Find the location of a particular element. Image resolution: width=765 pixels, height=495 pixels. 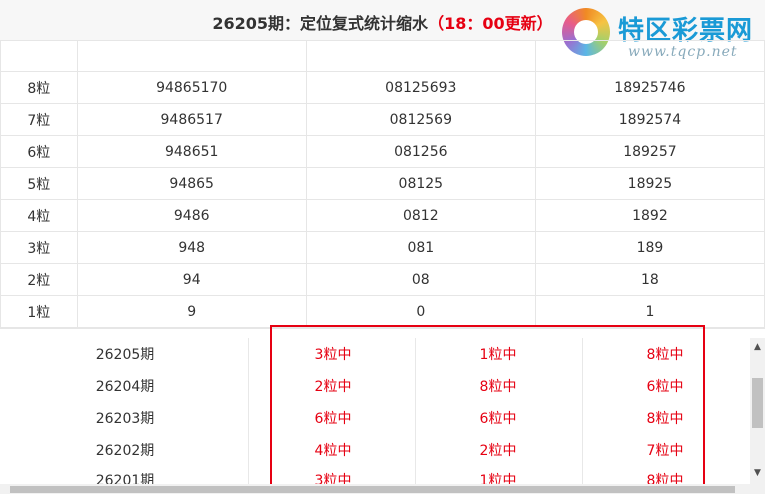

table-row: 5粒 94865 08125 18925 is located at coordinates (382, 183).